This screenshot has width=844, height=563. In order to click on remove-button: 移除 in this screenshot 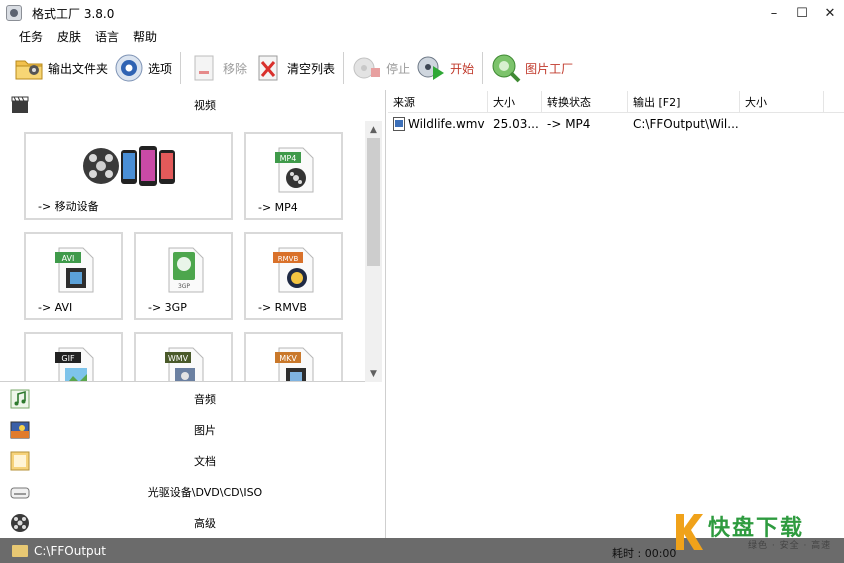, I will do `click(218, 68)`.